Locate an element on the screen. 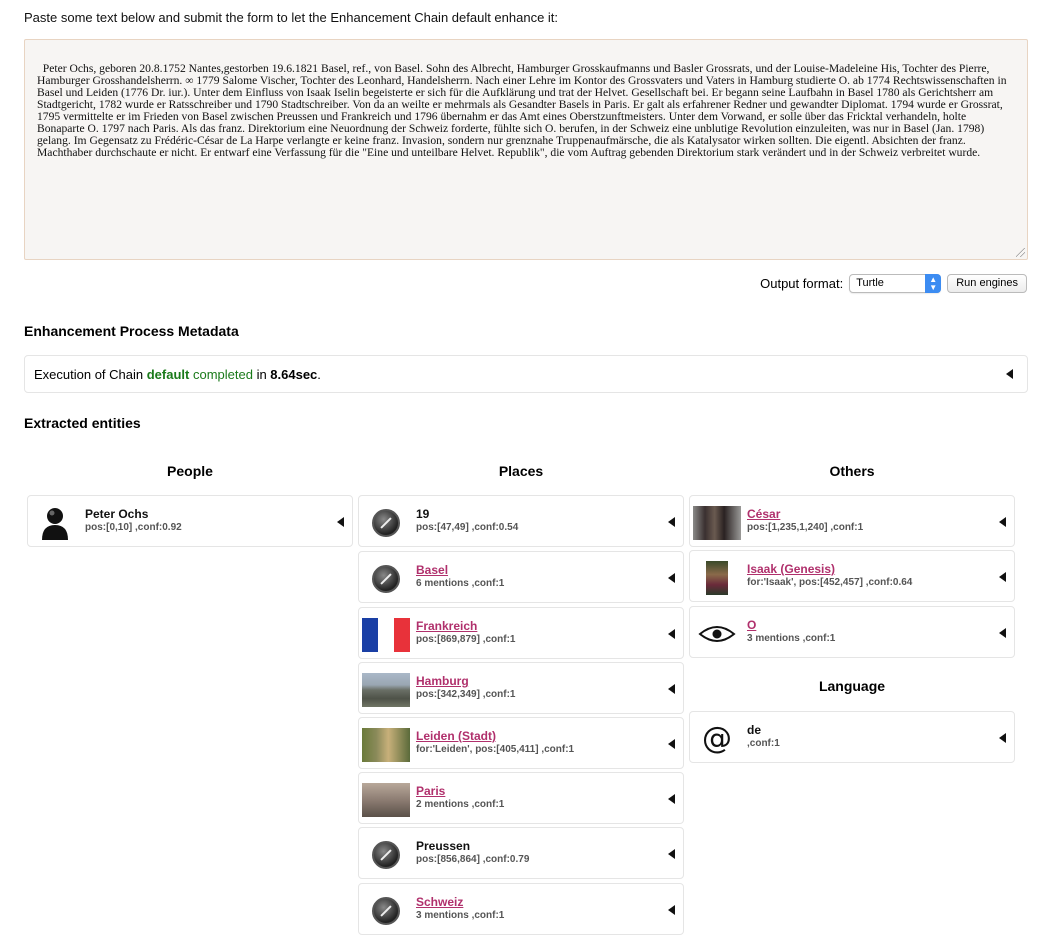 The image size is (1044, 944). entity-name: Preussen is located at coordinates (443, 846).